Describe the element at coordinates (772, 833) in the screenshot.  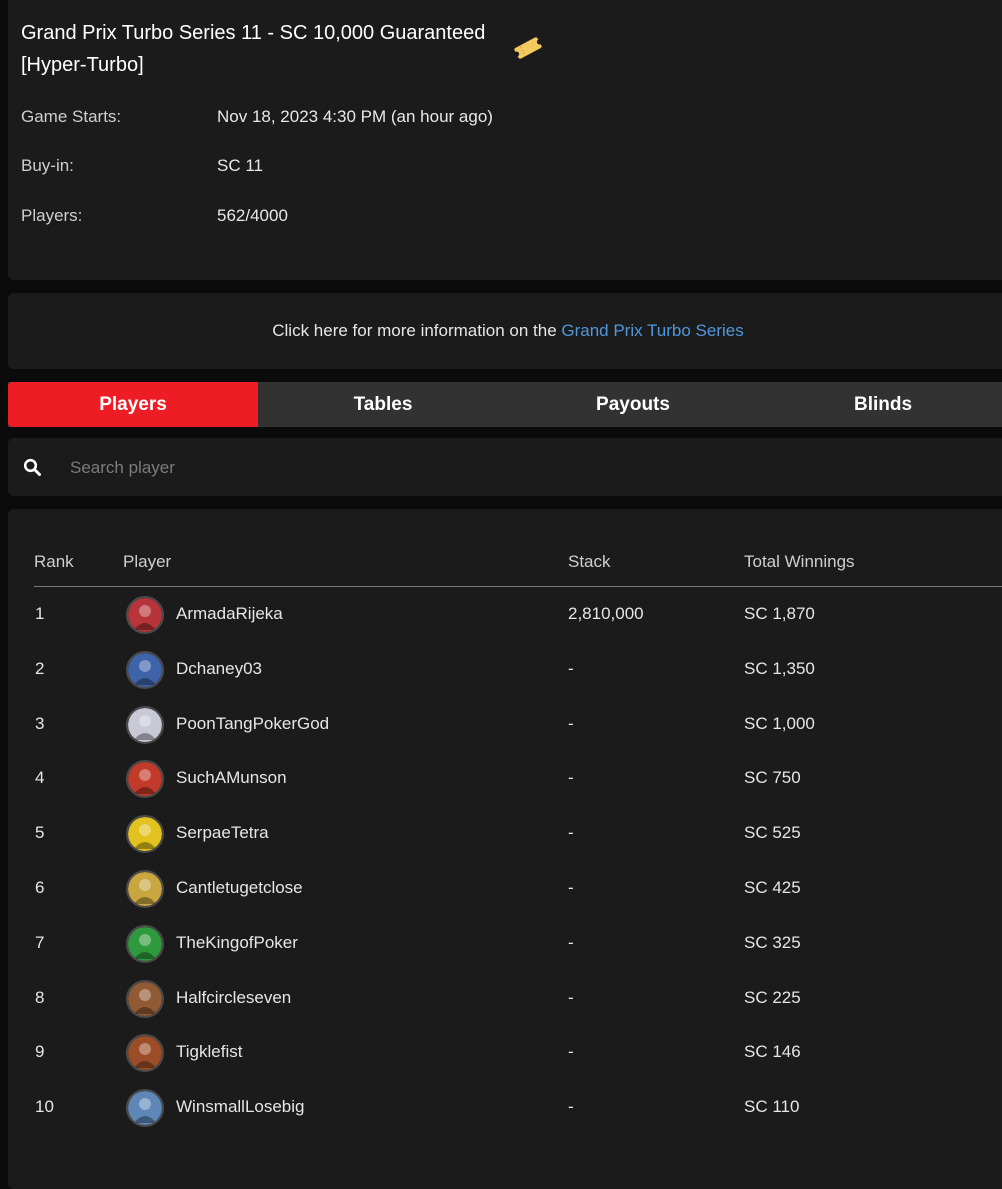
I see `winnings-cell: SC 525` at that location.